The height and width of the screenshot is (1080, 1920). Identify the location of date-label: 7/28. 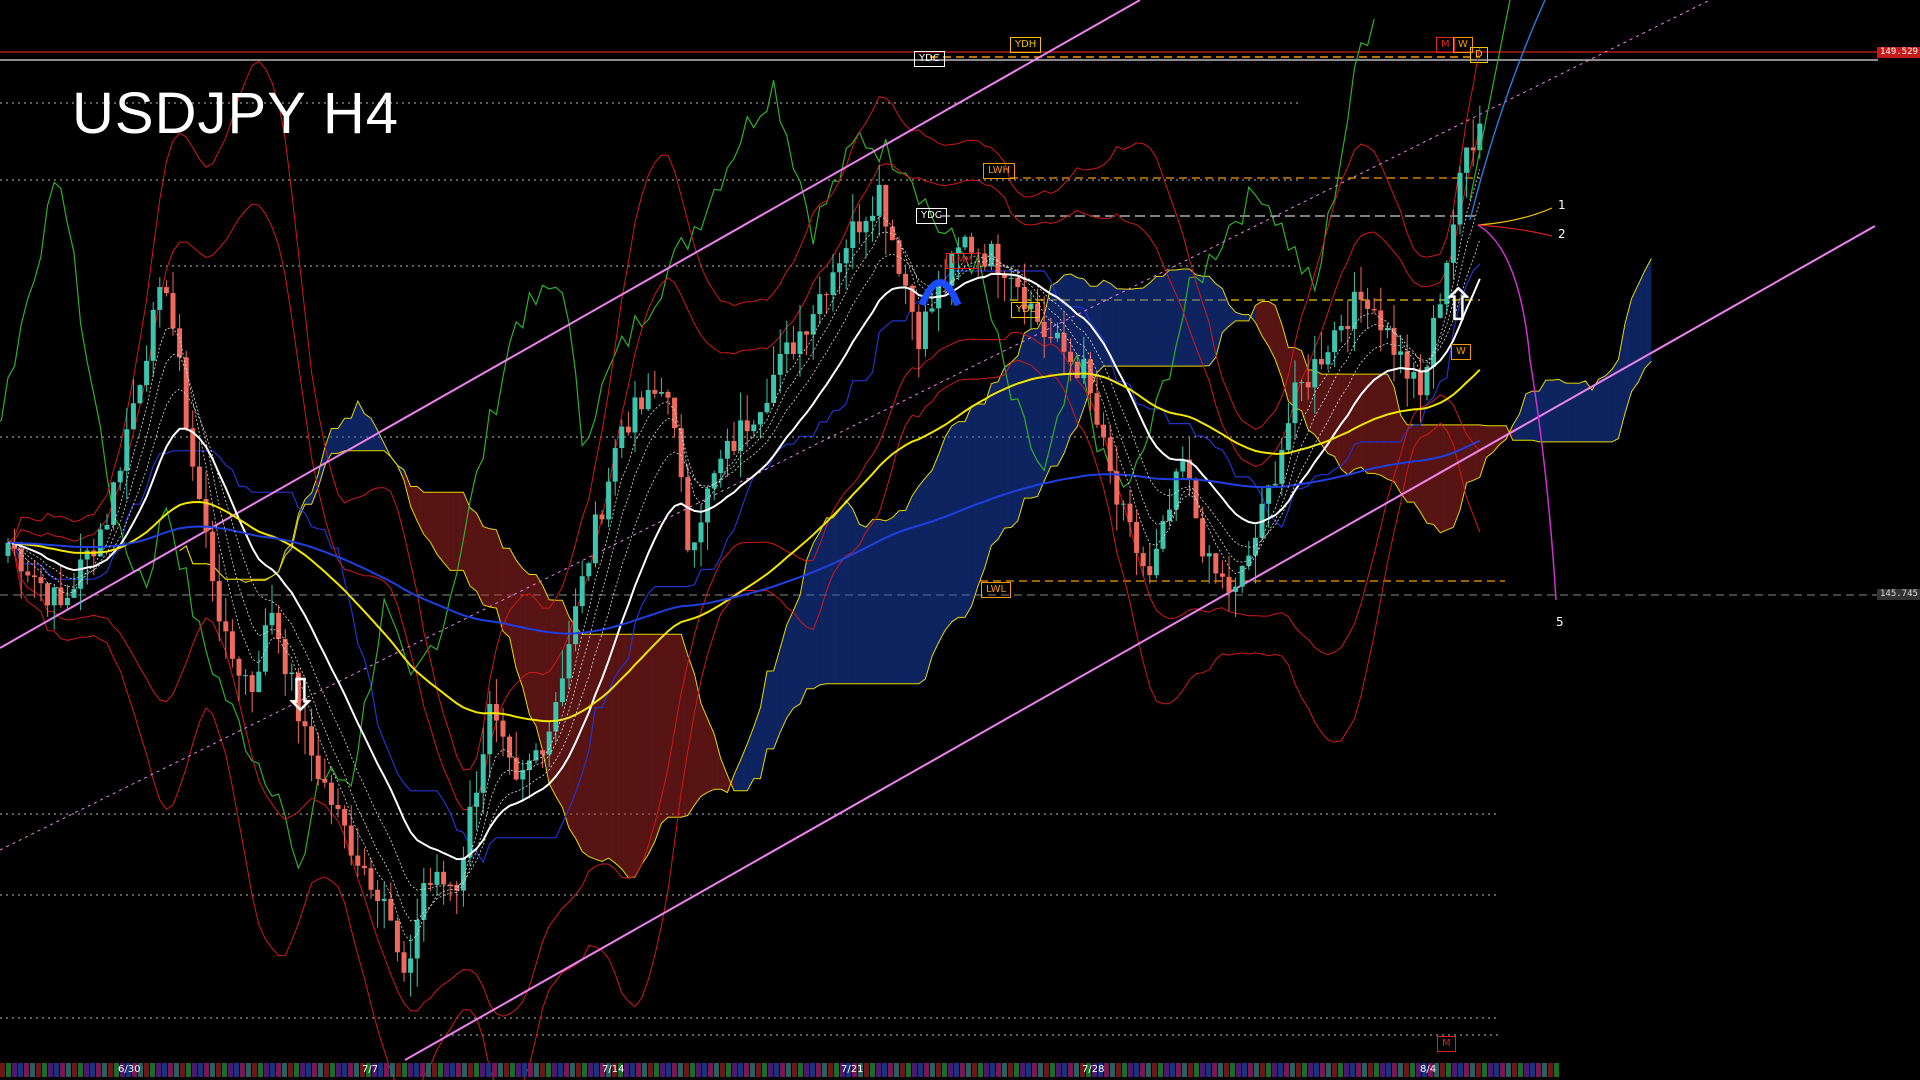
(1093, 1069).